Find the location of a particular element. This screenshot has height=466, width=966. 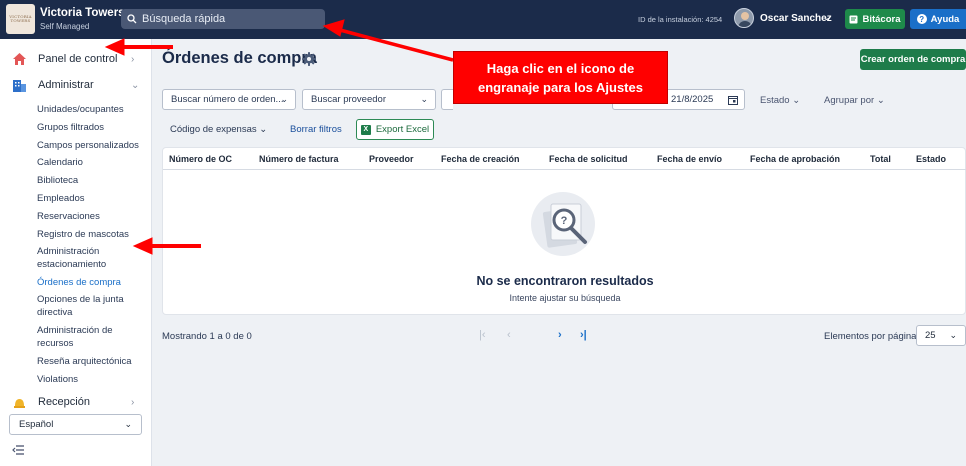

notebook-icon is located at coordinates (853, 19).